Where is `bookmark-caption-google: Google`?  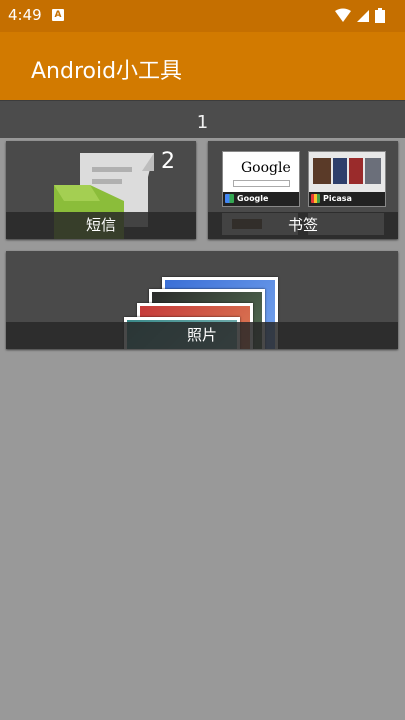 bookmark-caption-google: Google is located at coordinates (261, 199).